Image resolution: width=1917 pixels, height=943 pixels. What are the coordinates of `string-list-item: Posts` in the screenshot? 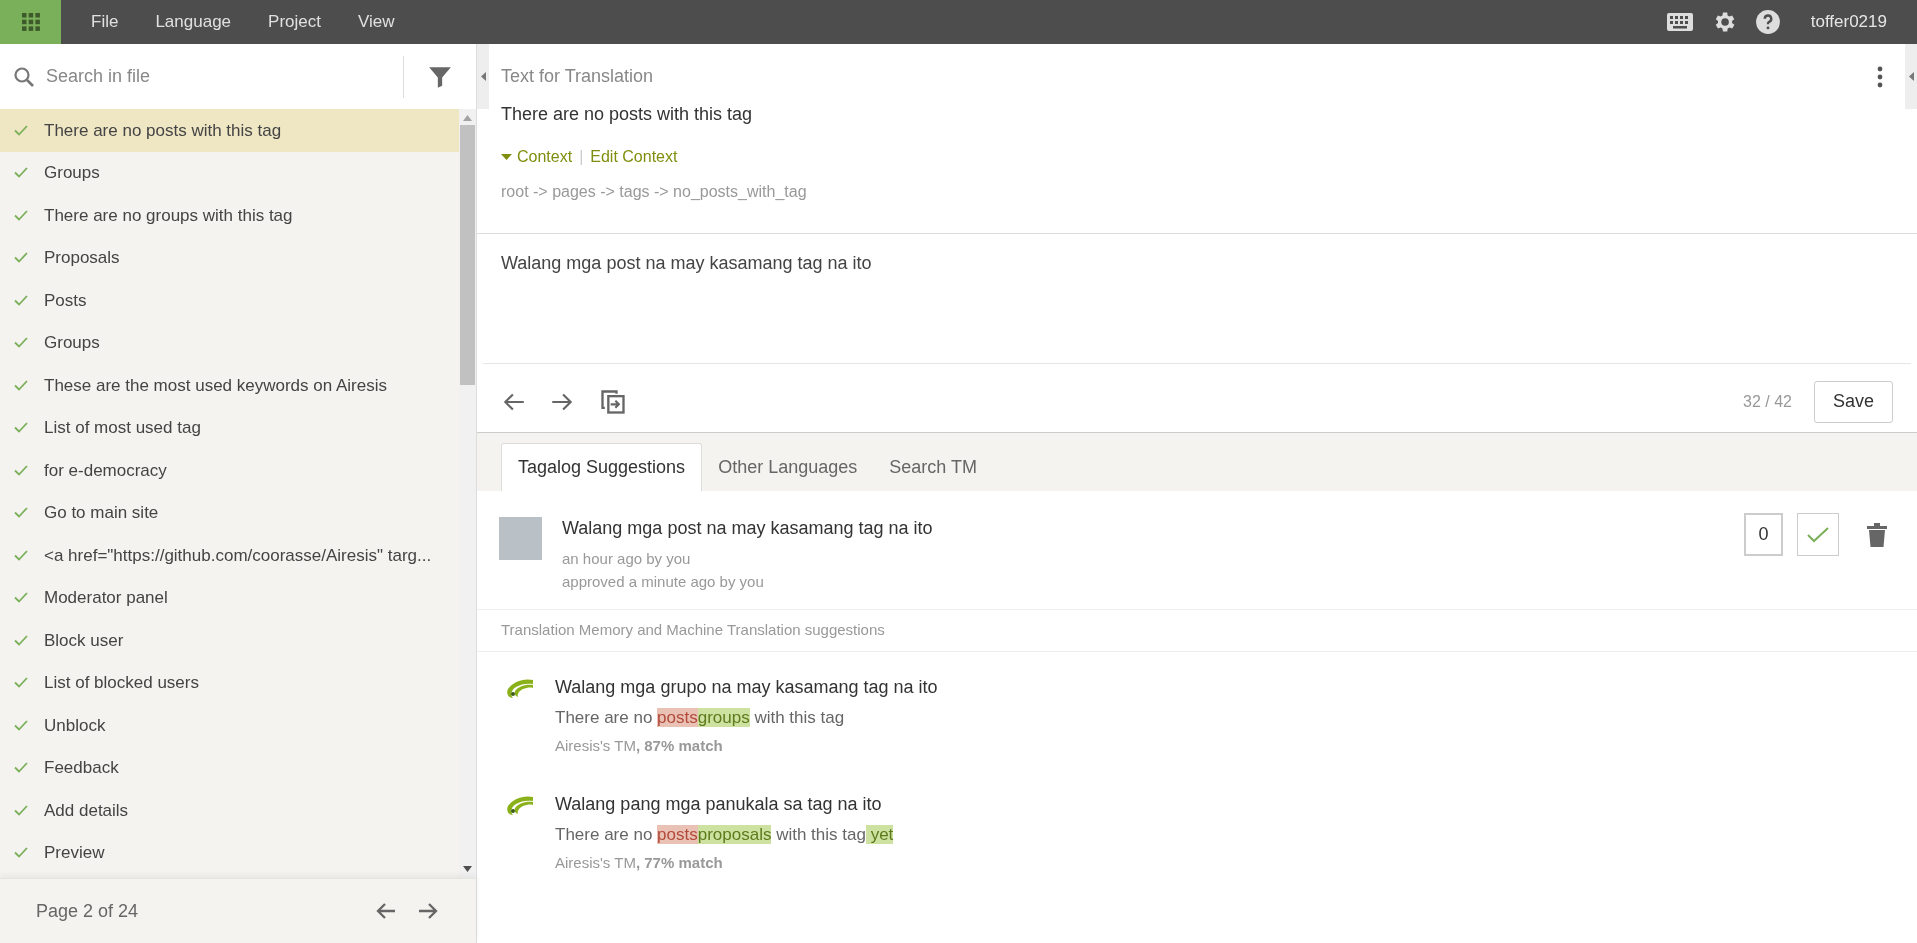 It's located at (229, 300).